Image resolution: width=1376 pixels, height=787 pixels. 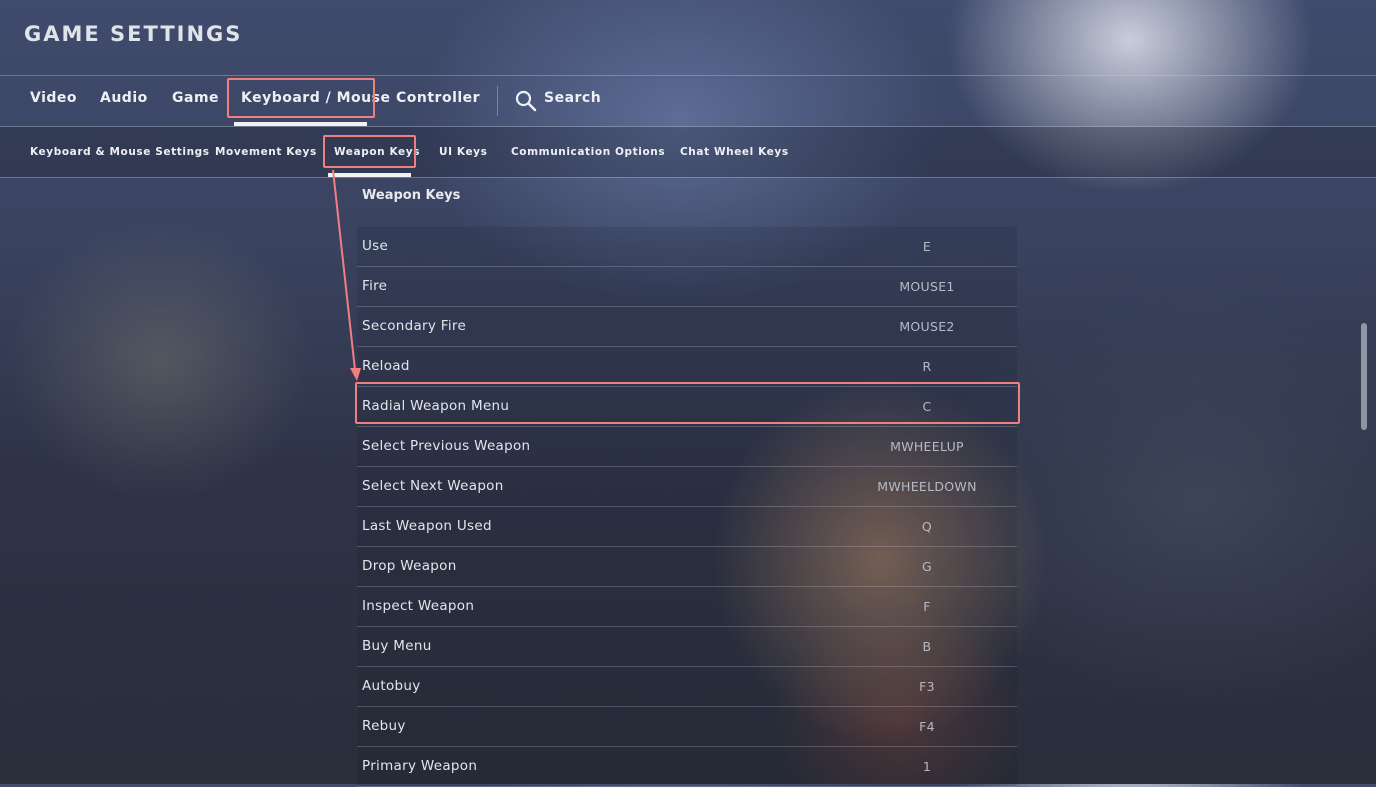 I want to click on action-label: Primary Weapon, so click(x=420, y=766).